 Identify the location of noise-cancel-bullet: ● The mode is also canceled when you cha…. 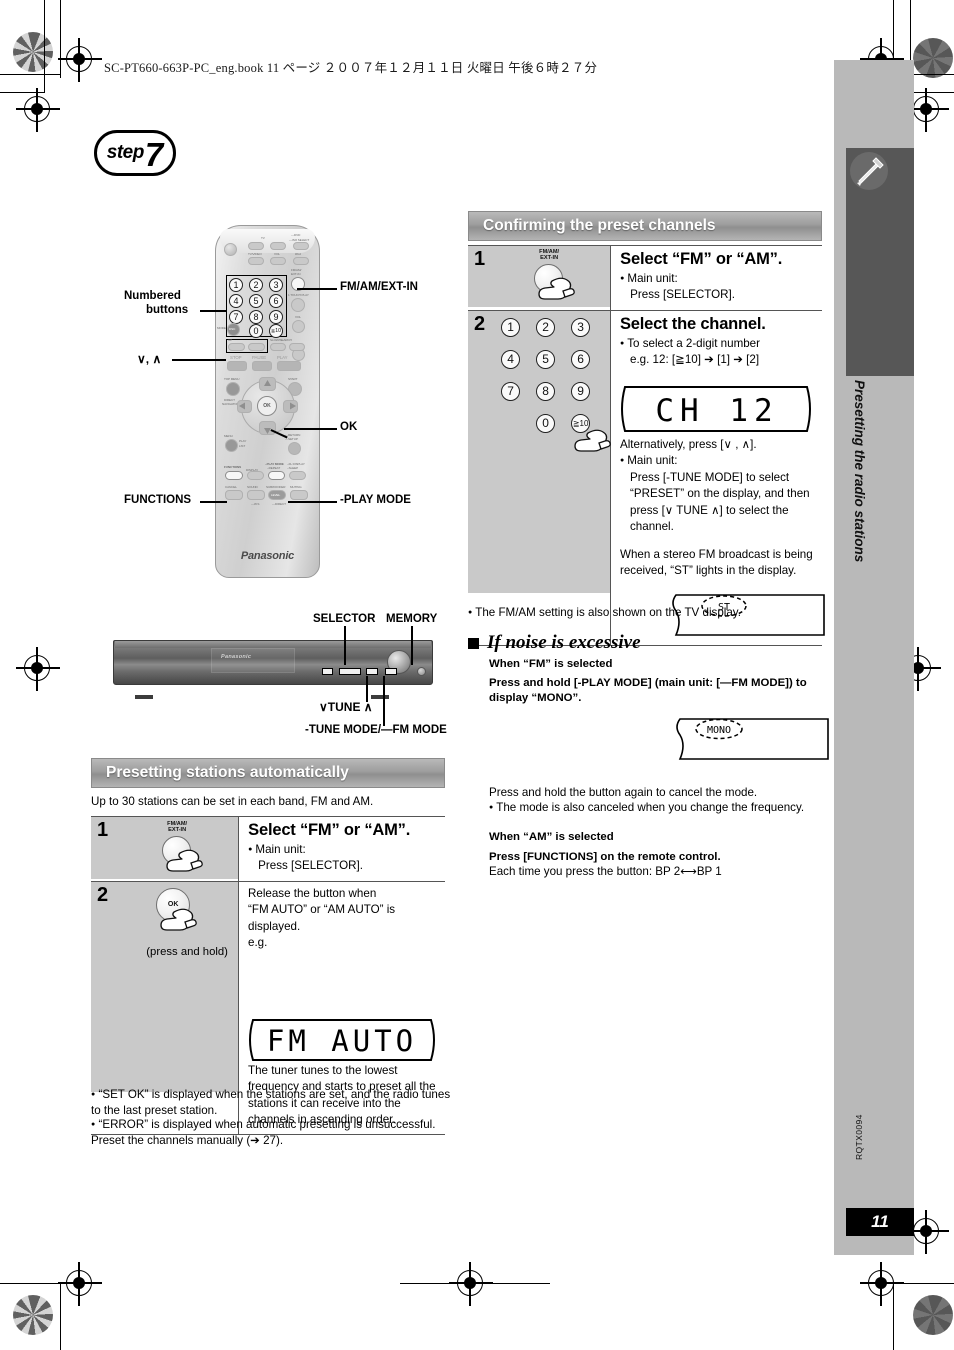
(659, 808).